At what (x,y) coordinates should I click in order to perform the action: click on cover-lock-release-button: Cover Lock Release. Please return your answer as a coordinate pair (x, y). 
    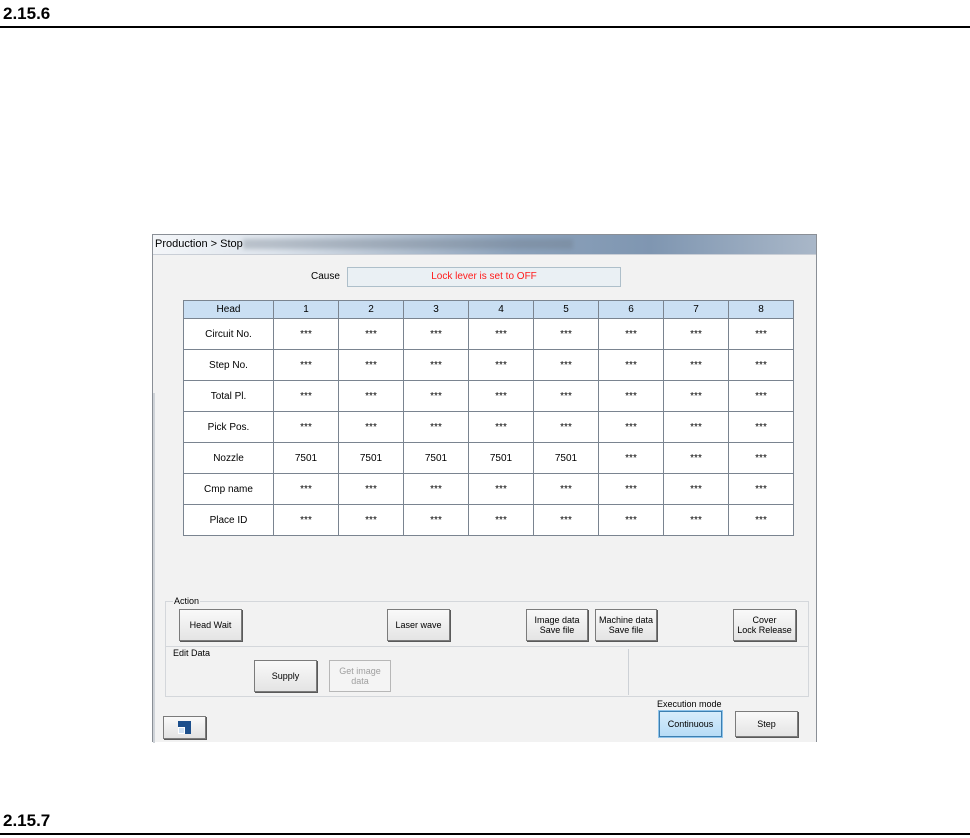
    Looking at the image, I should click on (764, 625).